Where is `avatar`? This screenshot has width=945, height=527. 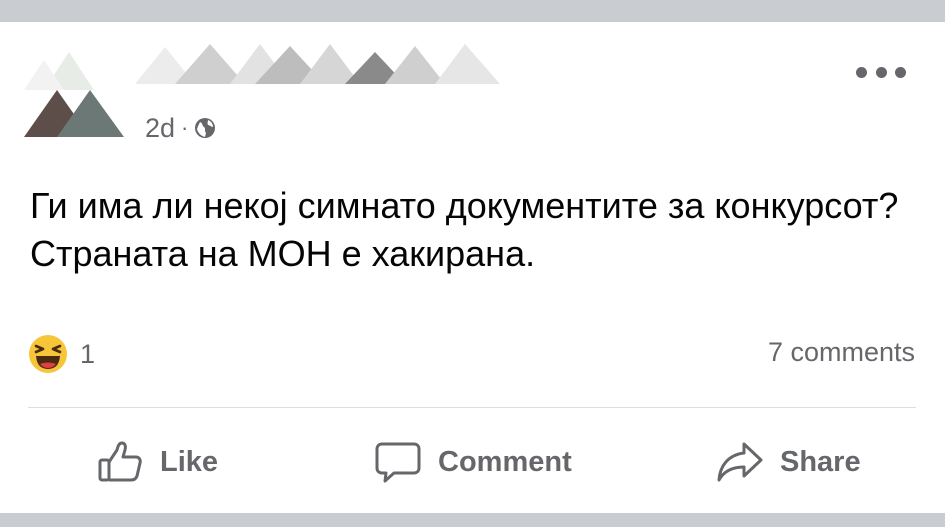 avatar is located at coordinates (74, 89).